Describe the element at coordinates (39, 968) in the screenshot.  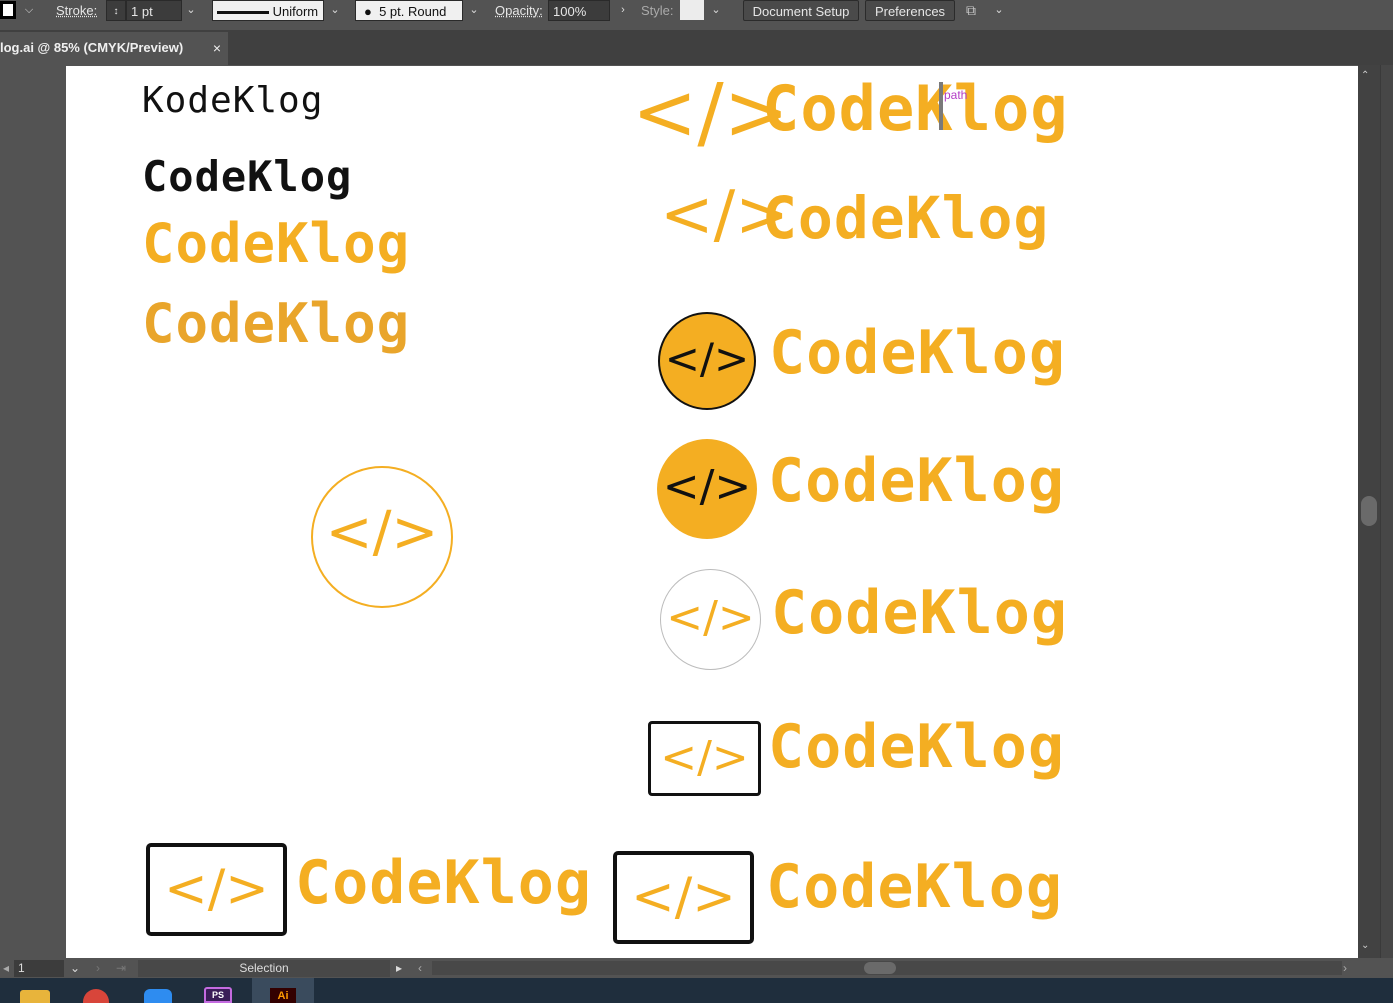
I see `artboard-number-field: 1` at that location.